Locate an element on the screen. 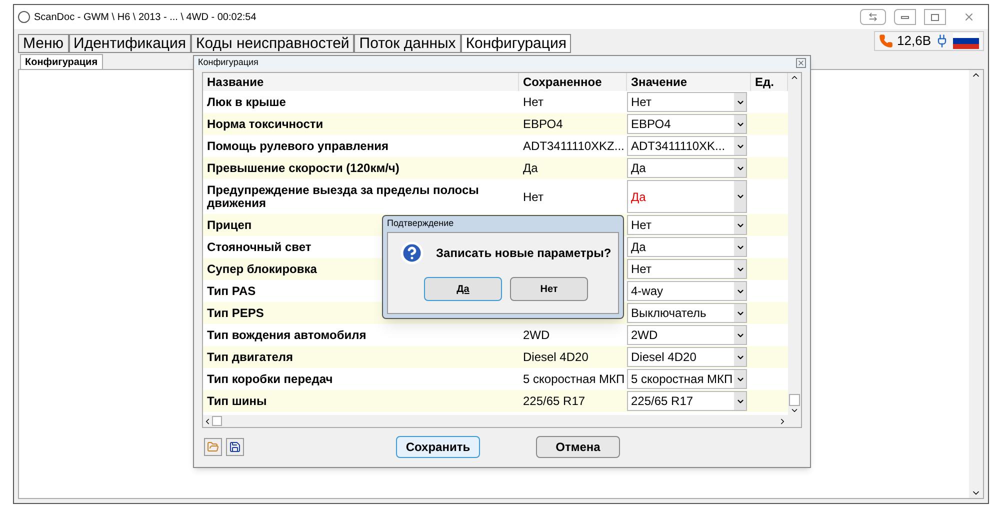 The width and height of the screenshot is (1000, 522). tab: Коды неисправностей is located at coordinates (272, 43).